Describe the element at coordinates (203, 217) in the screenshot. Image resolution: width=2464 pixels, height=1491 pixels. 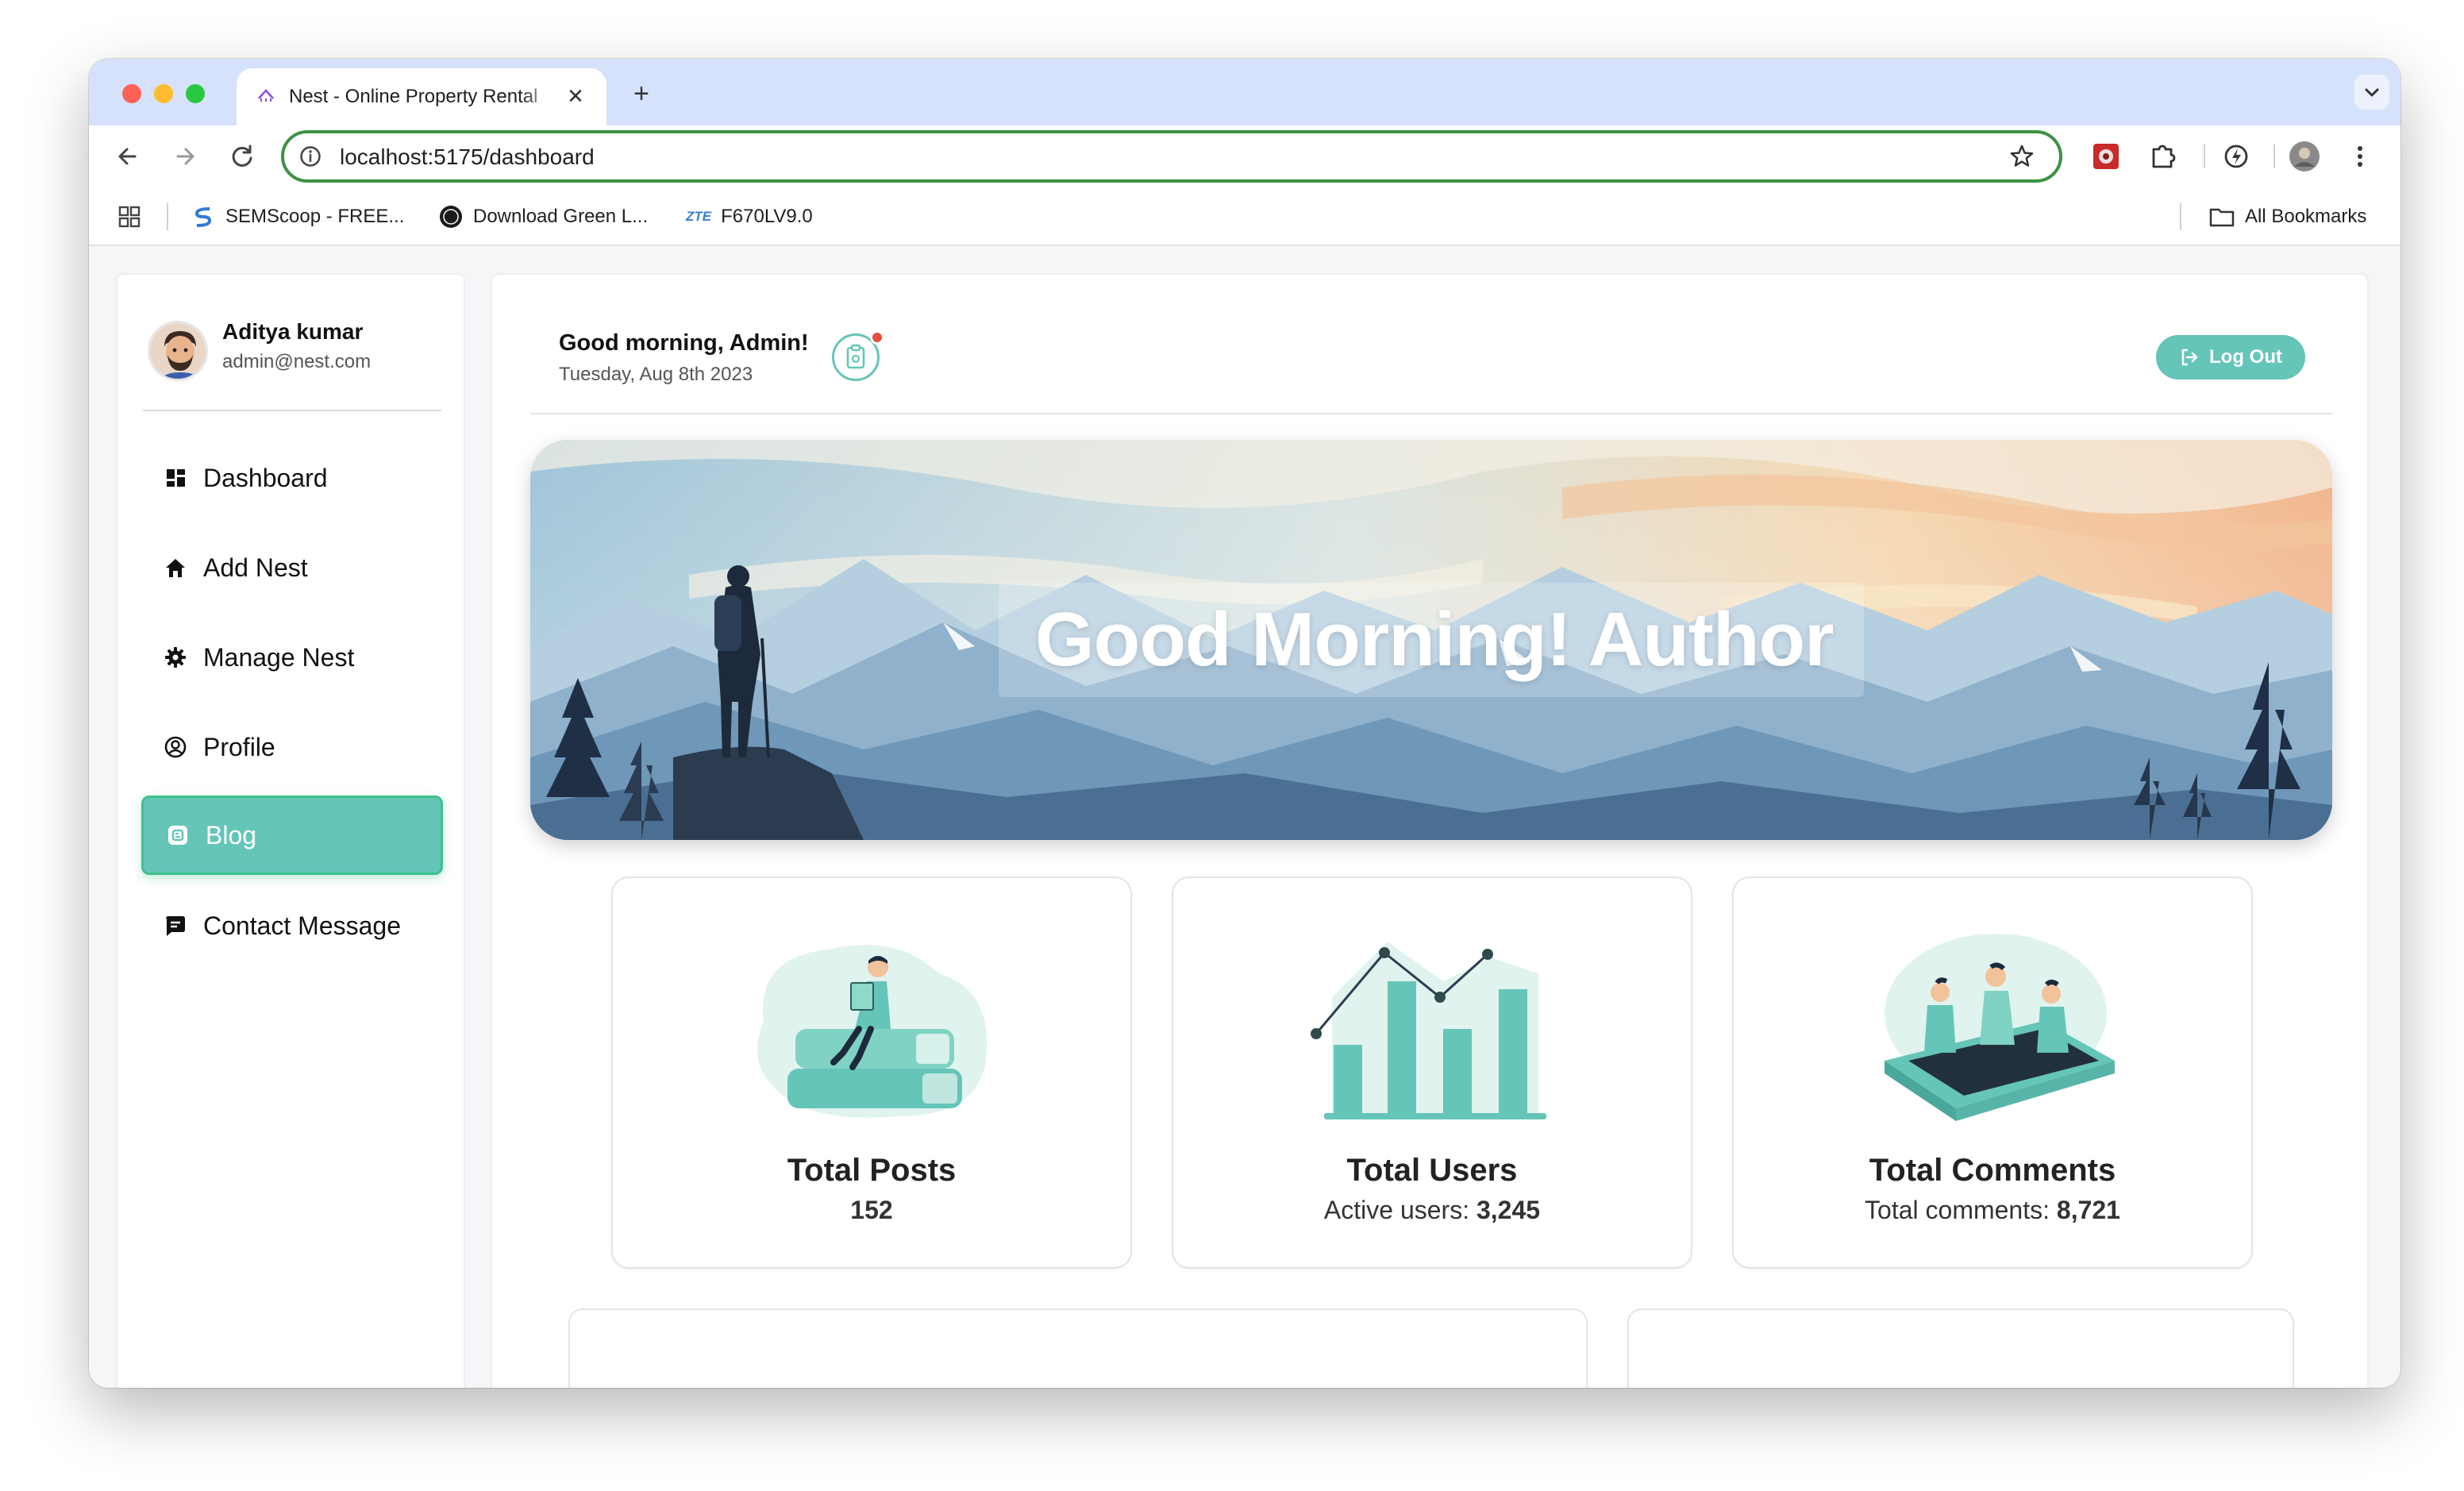
I see `semscoop-icon` at that location.